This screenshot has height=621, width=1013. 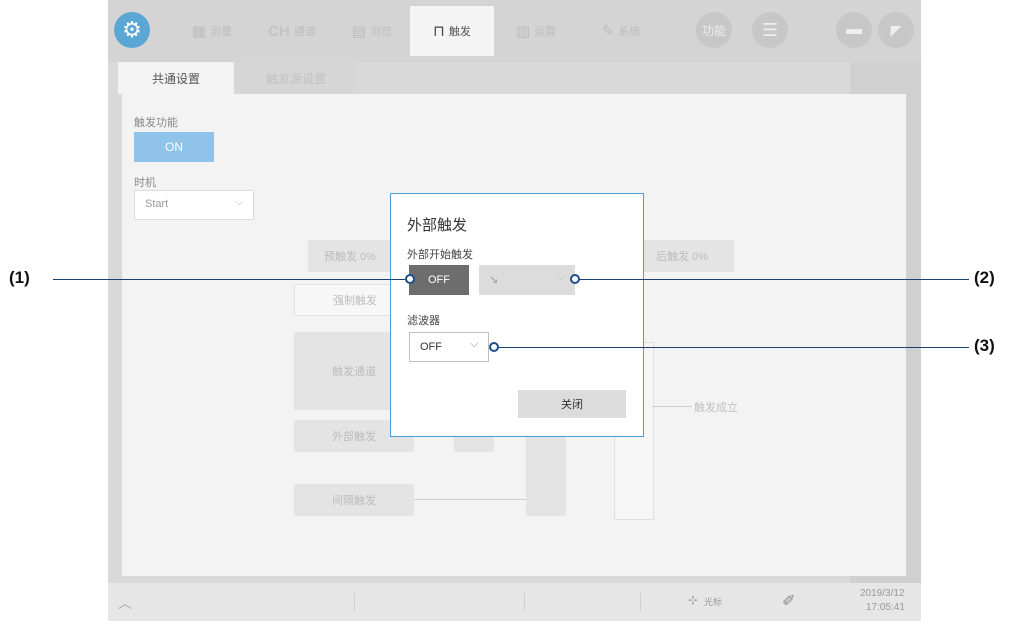 I want to click on post-trigger-box: 后触发 0%, so click(x=682, y=256).